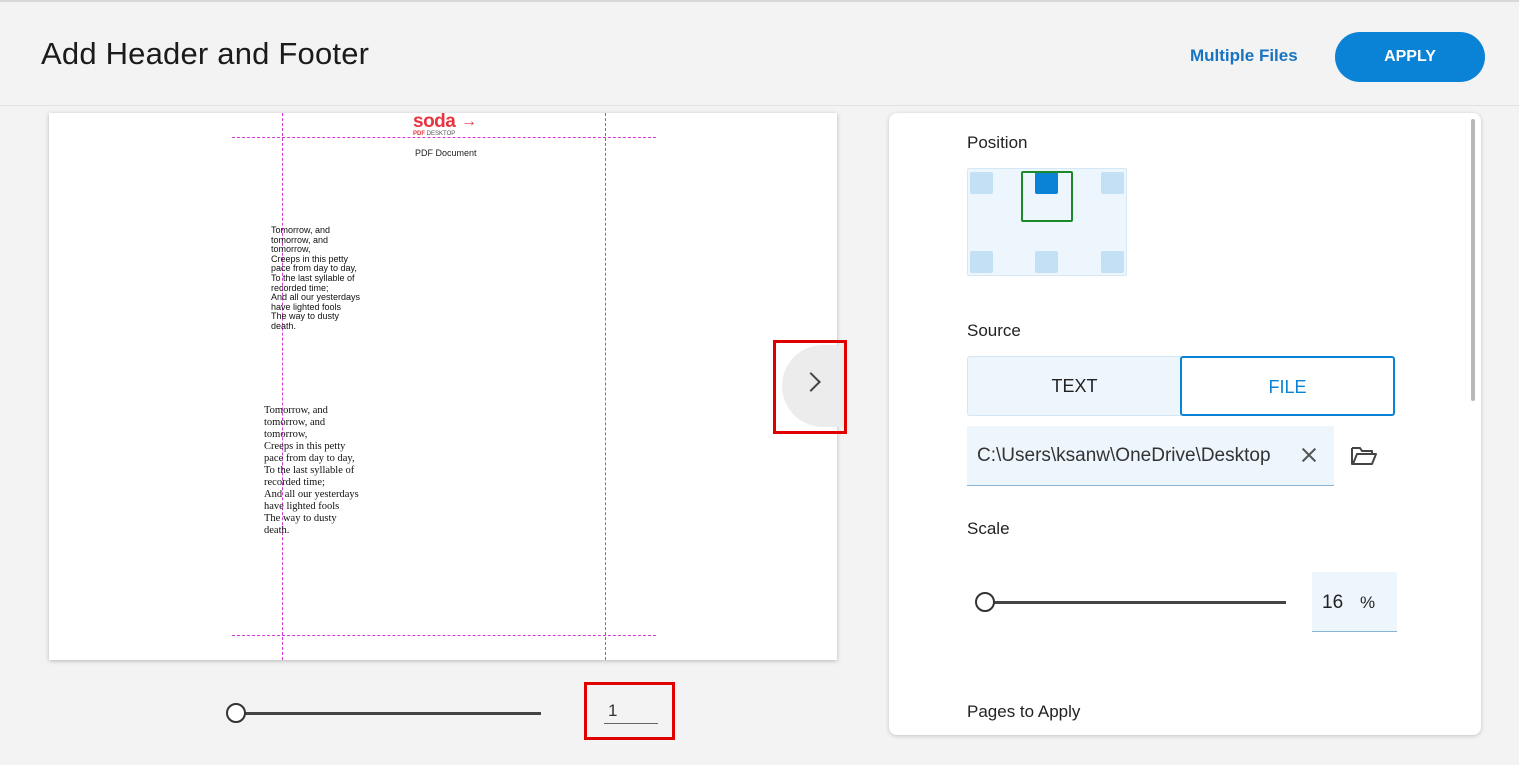 This screenshot has height=765, width=1519. I want to click on pages-to-apply-label: Pages to Apply, so click(1024, 711).